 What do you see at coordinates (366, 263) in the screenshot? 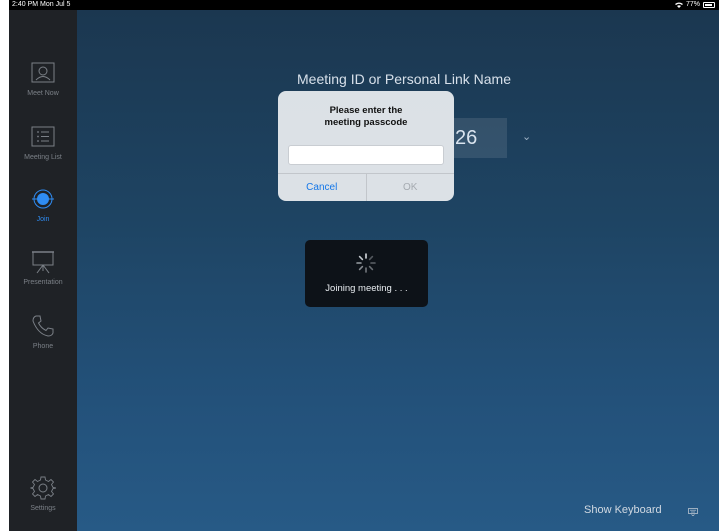
I see `spinner-icon` at bounding box center [366, 263].